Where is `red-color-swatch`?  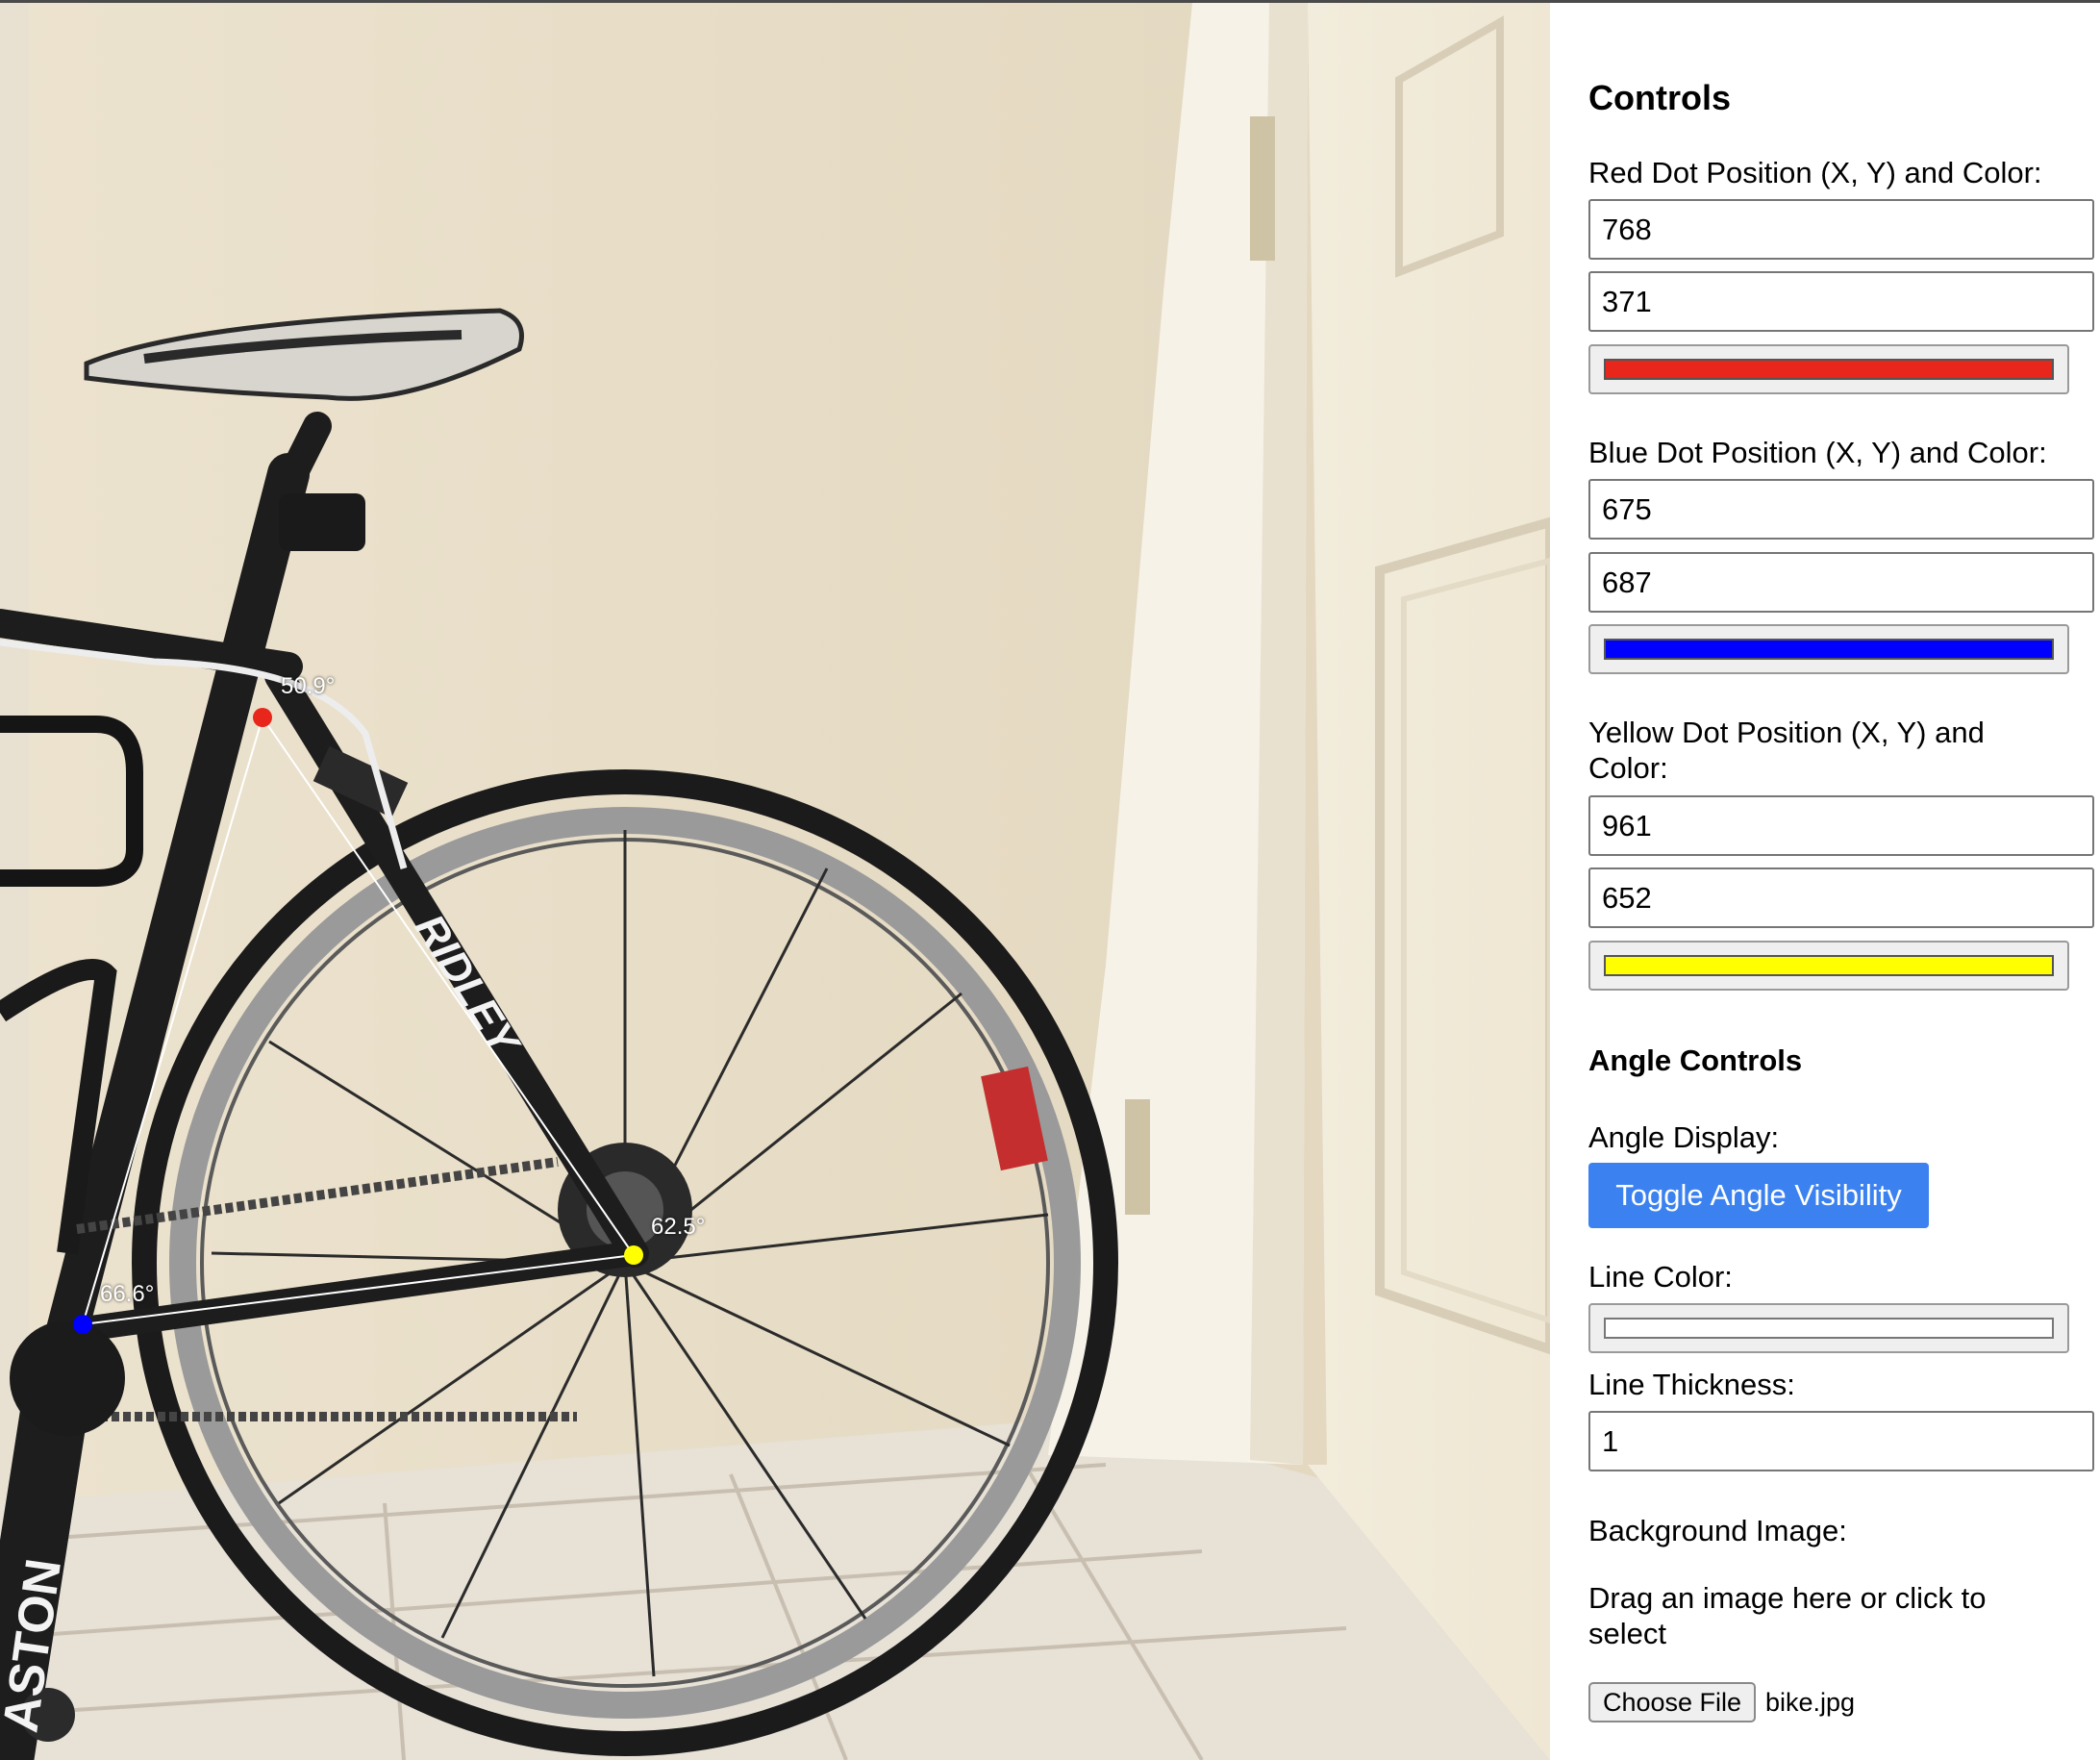
red-color-swatch is located at coordinates (1829, 369).